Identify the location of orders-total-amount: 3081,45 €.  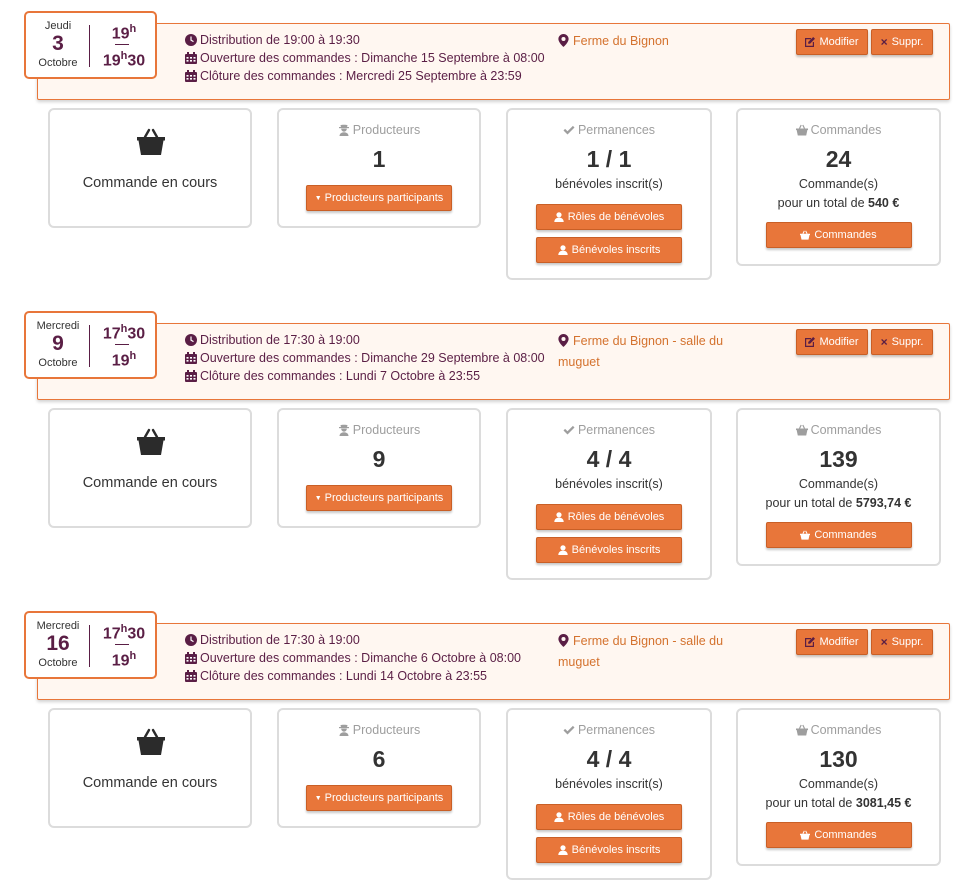
(883, 803).